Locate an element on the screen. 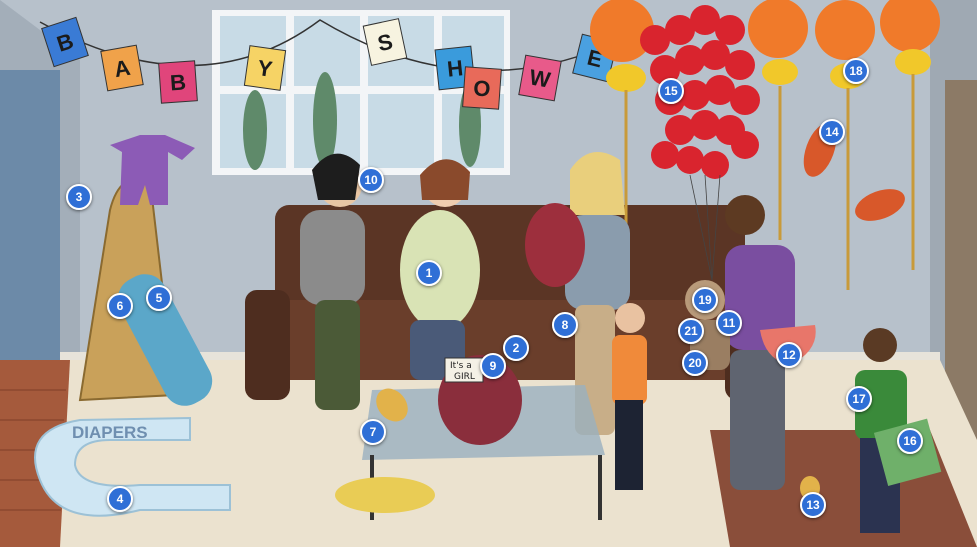 Image resolution: width=977 pixels, height=547 pixels. hotspot-marker-18: 18 is located at coordinates (856, 71).